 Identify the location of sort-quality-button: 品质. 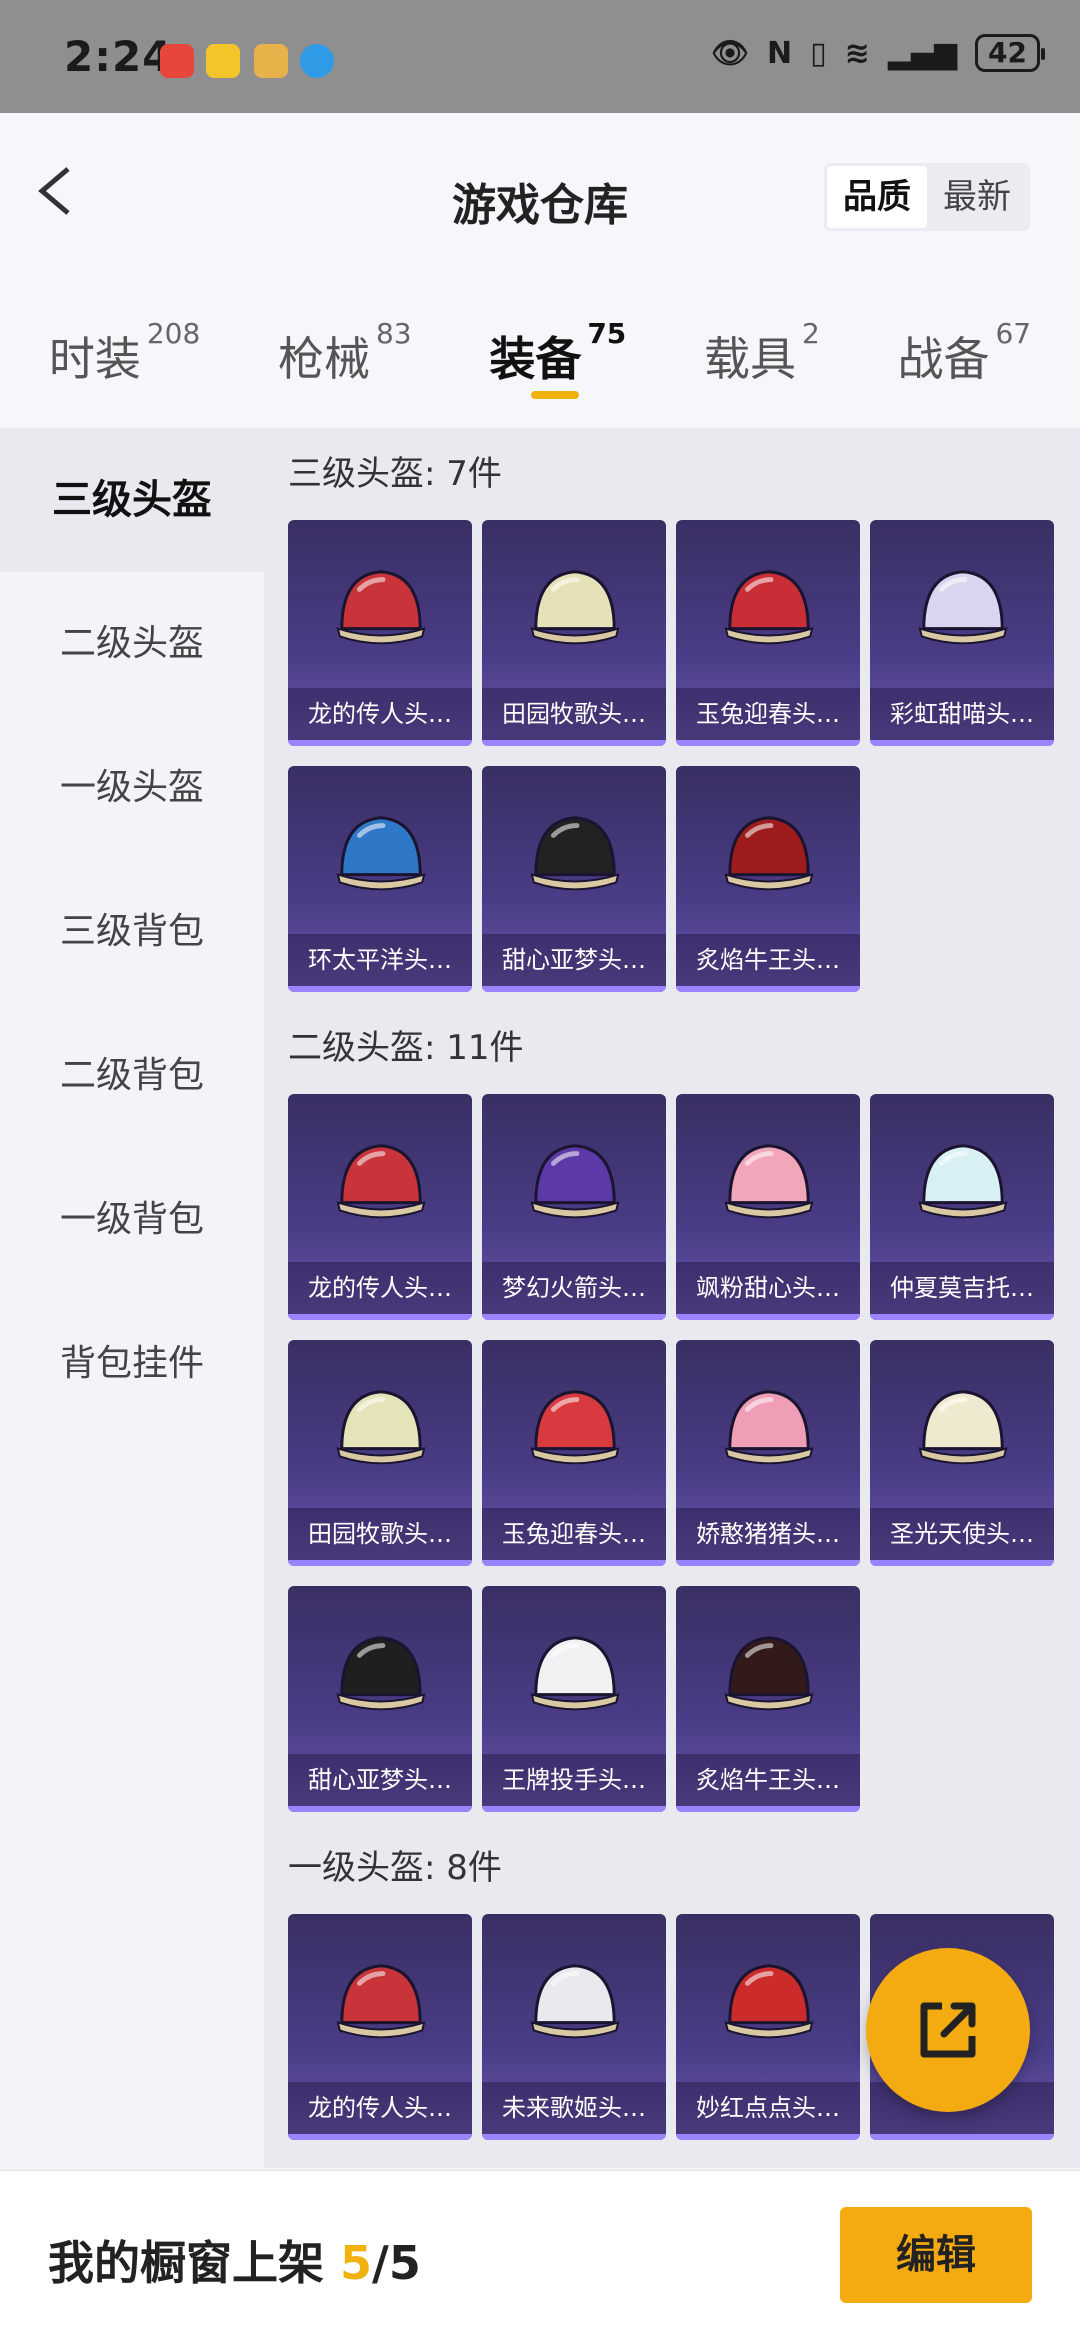
(877, 197).